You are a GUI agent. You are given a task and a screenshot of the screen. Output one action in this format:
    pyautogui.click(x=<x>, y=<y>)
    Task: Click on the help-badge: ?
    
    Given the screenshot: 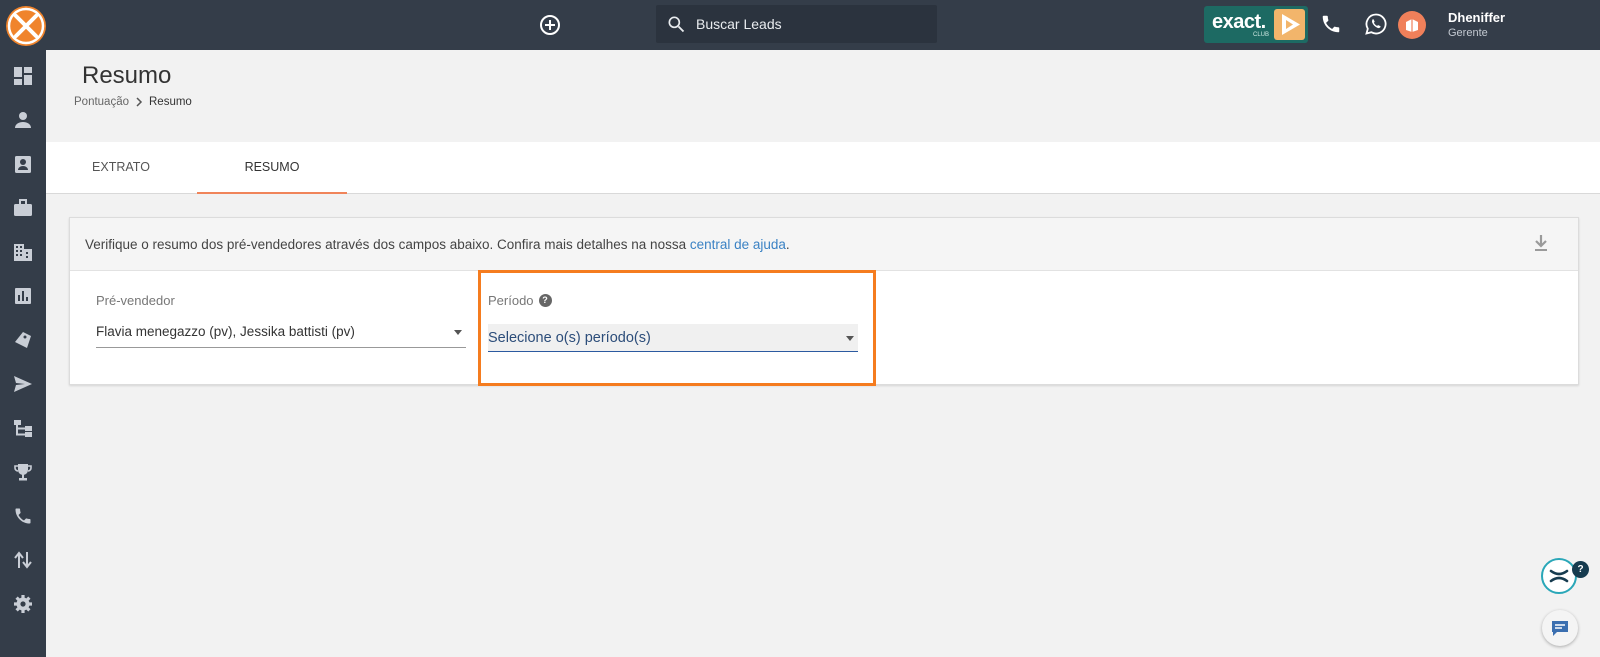 What is the action you would take?
    pyautogui.click(x=1580, y=569)
    